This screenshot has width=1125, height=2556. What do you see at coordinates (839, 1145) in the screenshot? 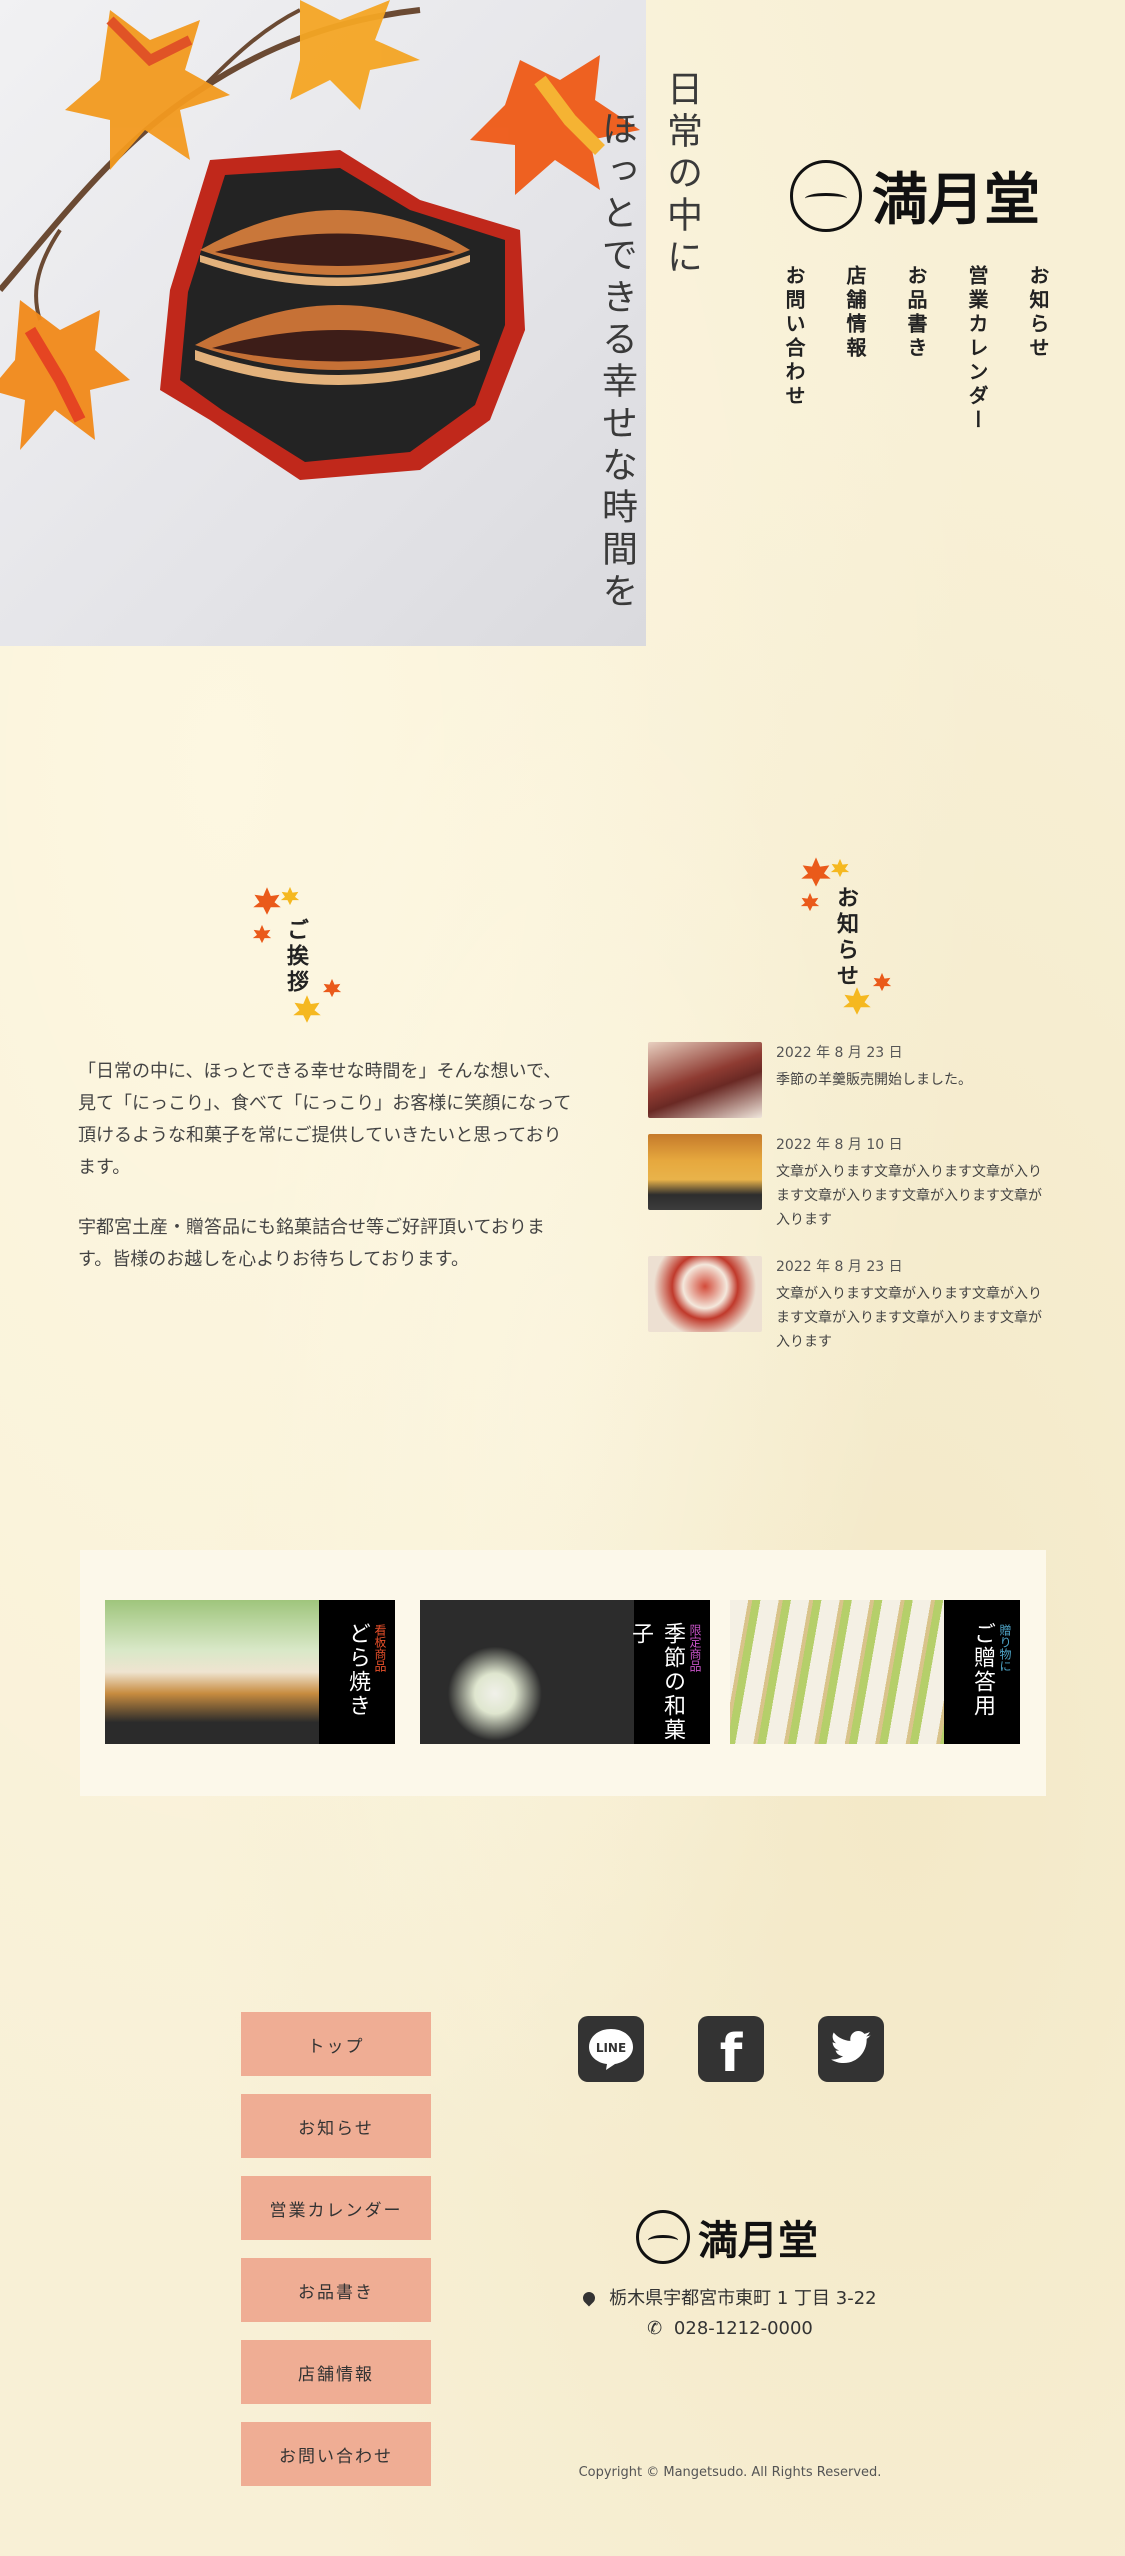
I see `news-date: 2022 年 8 月 10 日` at bounding box center [839, 1145].